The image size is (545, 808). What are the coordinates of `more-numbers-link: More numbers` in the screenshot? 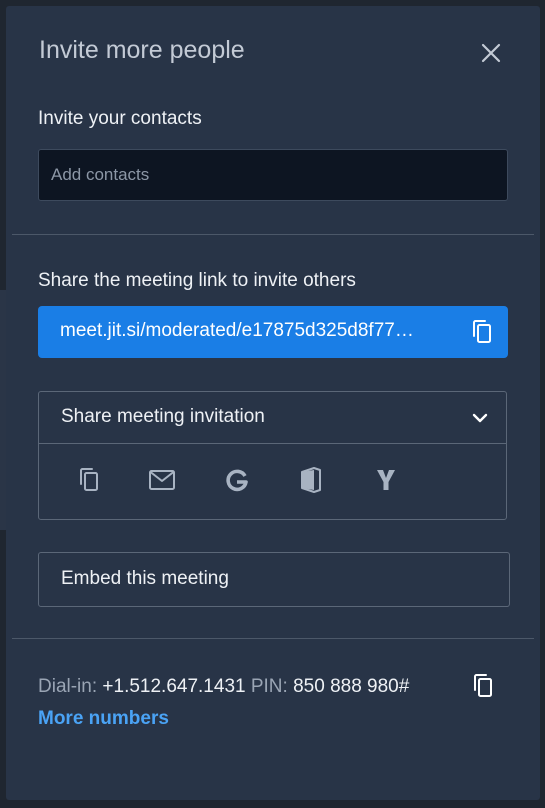 It's located at (103, 719).